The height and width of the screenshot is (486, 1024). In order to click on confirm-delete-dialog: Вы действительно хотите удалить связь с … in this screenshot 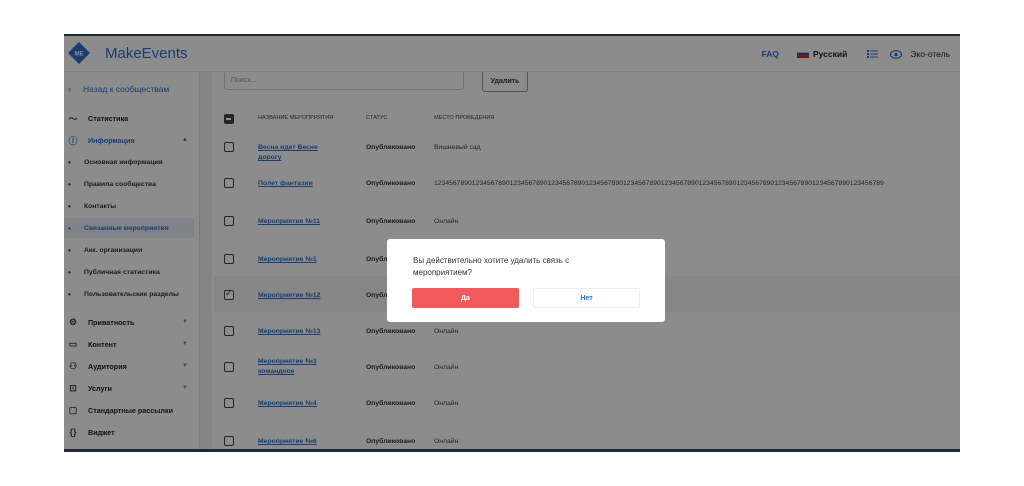, I will do `click(526, 280)`.